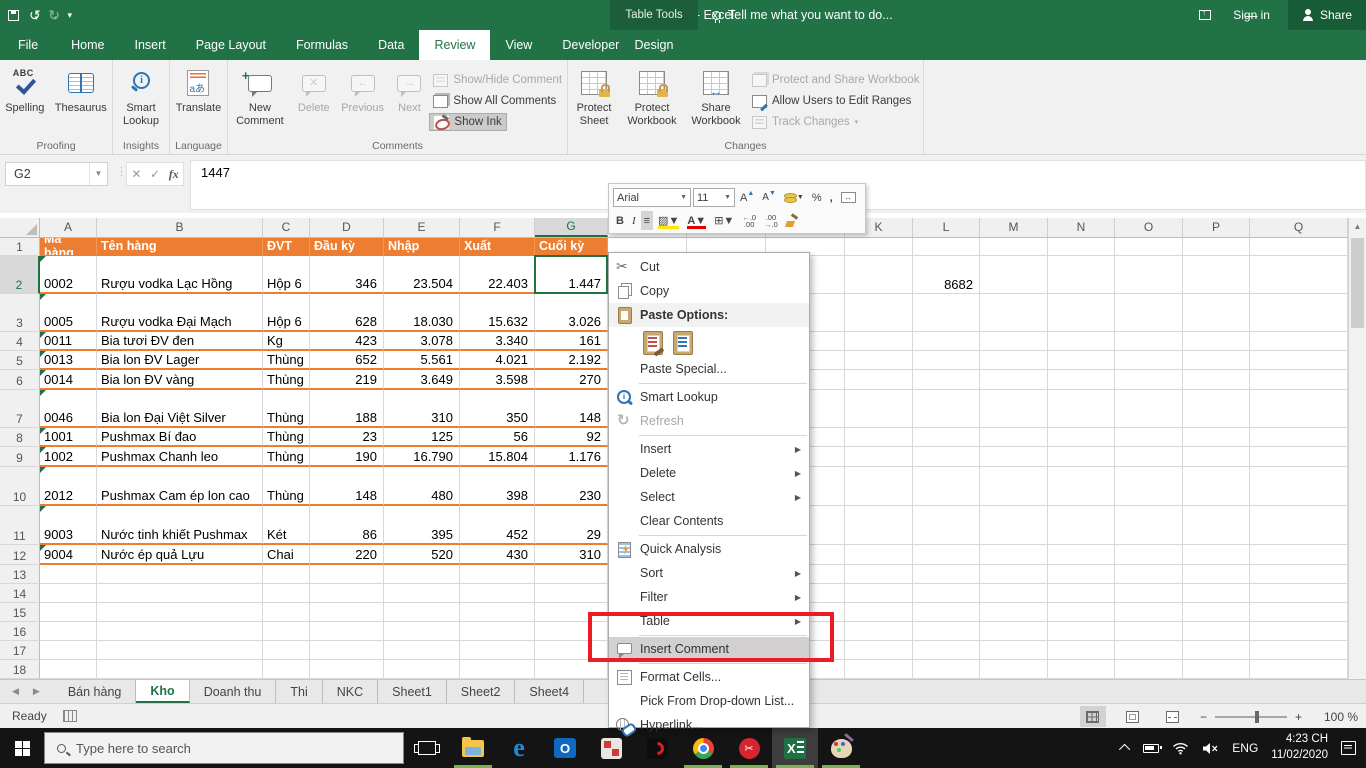  I want to click on sheet-tab-sheet2: Sheet2, so click(481, 691).